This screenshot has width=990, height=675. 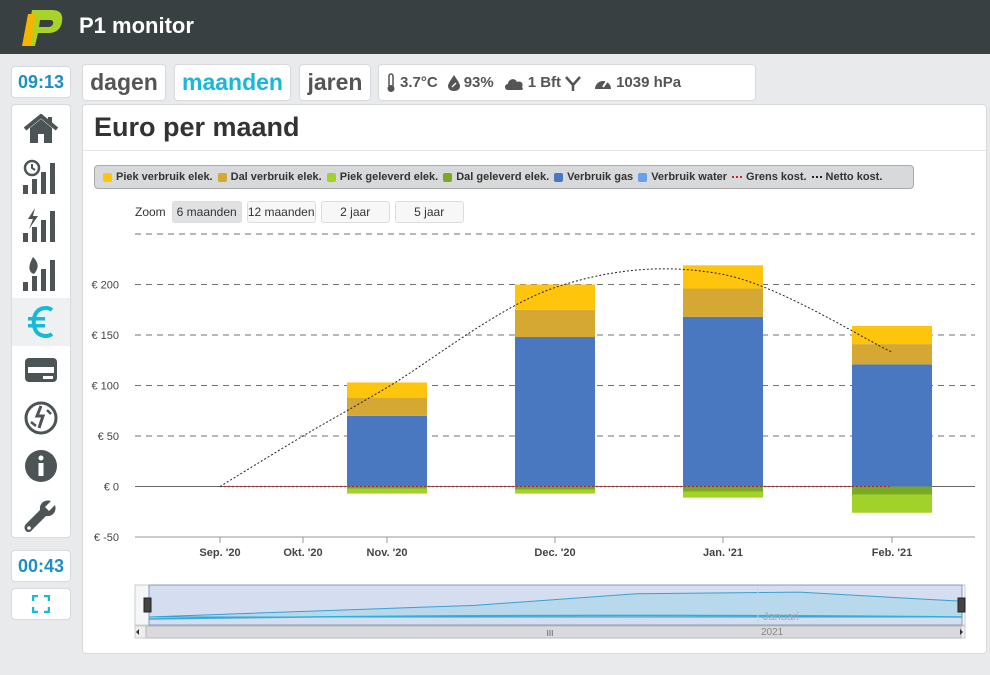 What do you see at coordinates (495, 27) in the screenshot?
I see `top-bar: P1 monitor` at bounding box center [495, 27].